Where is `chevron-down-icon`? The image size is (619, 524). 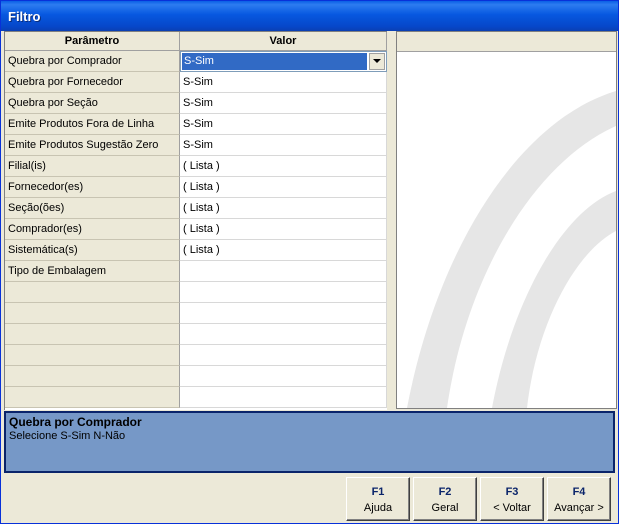 chevron-down-icon is located at coordinates (377, 61).